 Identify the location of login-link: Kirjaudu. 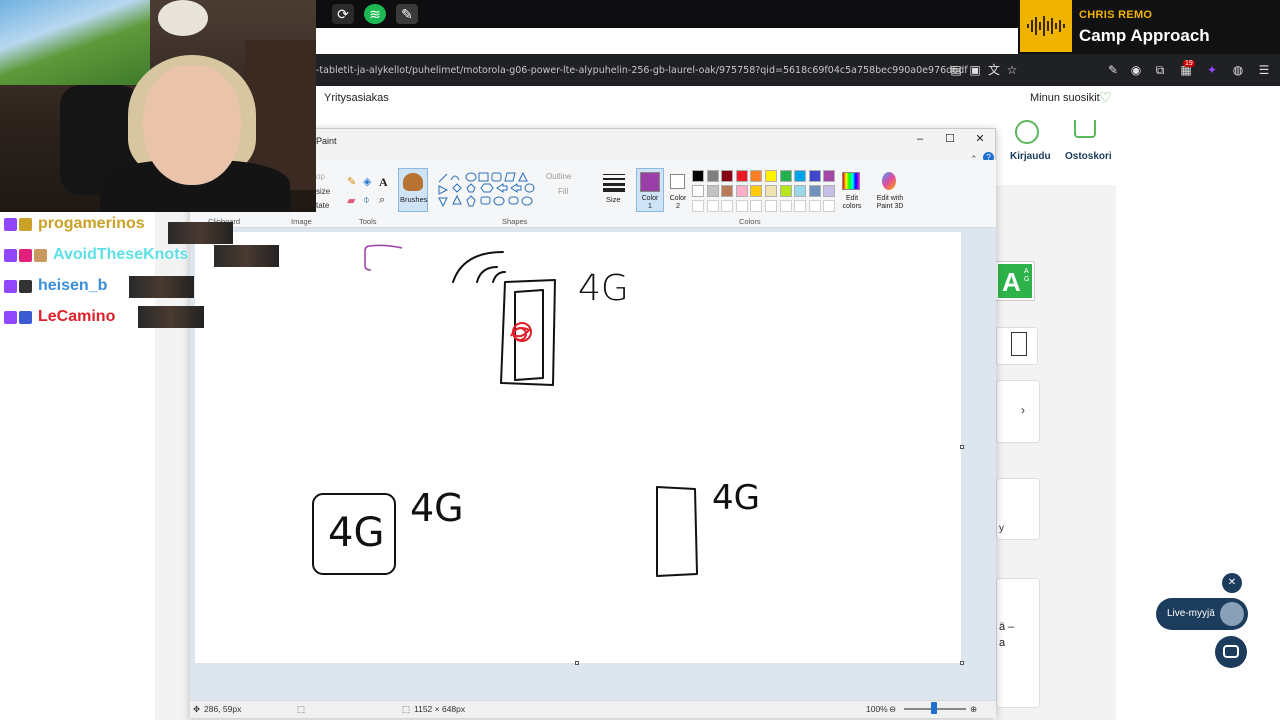
(1030, 156).